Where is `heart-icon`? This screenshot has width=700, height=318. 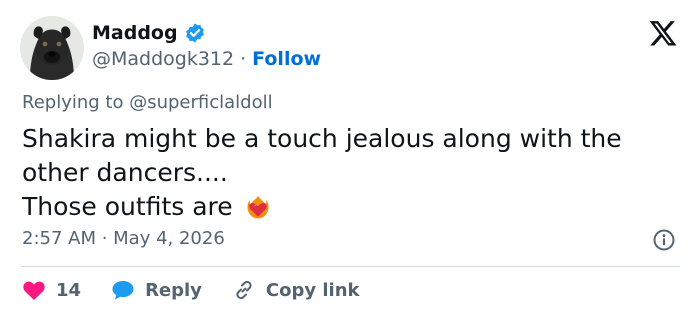 heart-icon is located at coordinates (34, 290).